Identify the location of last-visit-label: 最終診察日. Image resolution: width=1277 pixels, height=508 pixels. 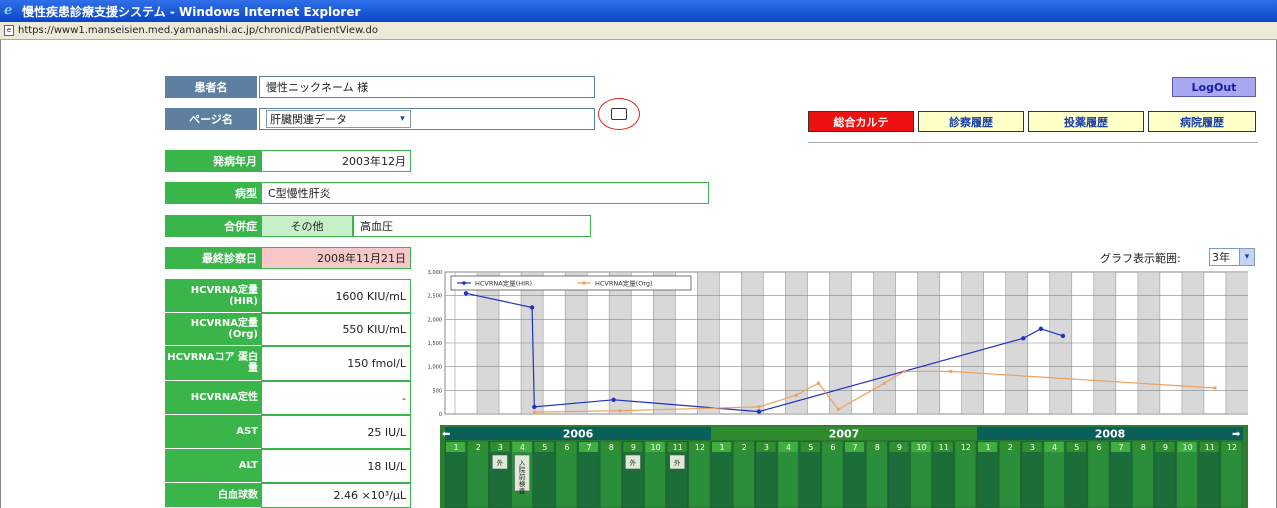
(213, 258).